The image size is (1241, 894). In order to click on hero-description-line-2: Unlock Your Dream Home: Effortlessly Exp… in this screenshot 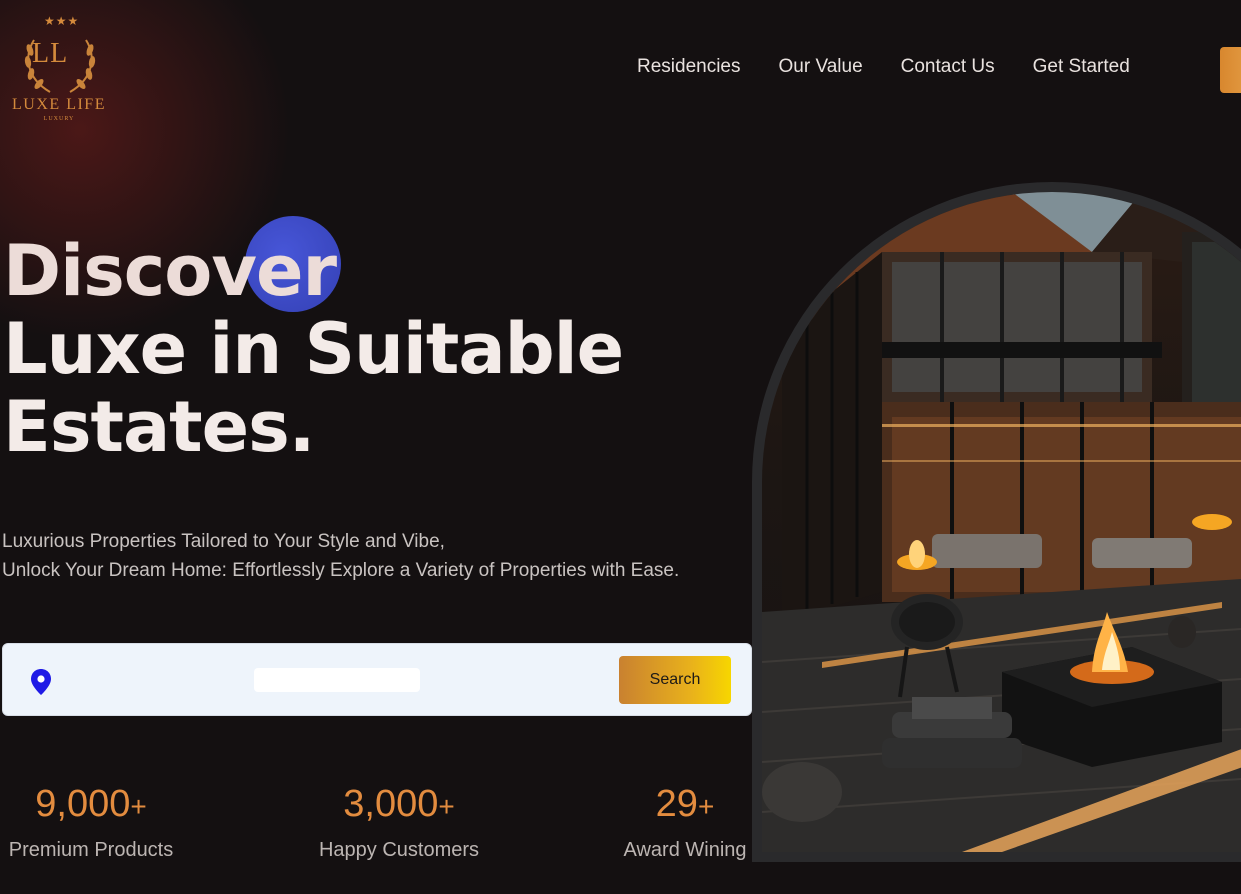, I will do `click(341, 570)`.